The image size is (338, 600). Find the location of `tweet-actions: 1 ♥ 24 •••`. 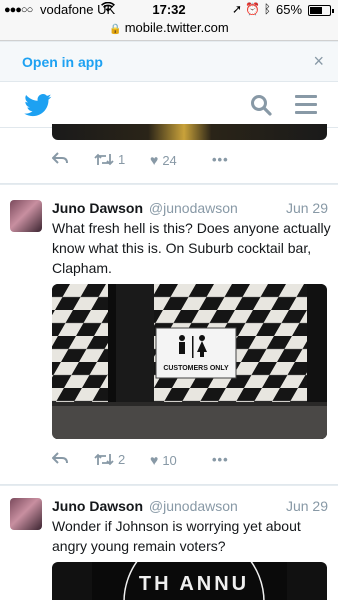

tweet-actions: 1 ♥ 24 ••• is located at coordinates (152, 162).